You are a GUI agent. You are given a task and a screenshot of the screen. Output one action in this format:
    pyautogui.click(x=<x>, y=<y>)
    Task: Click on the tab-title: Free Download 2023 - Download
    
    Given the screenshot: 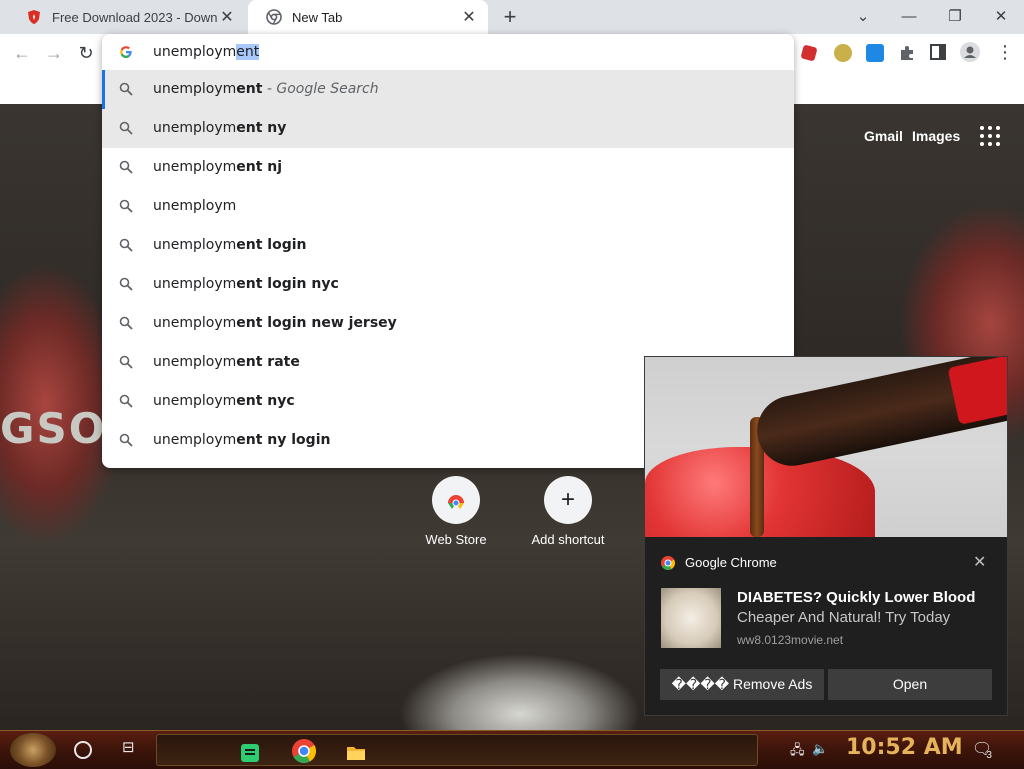 What is the action you would take?
    pyautogui.click(x=135, y=17)
    